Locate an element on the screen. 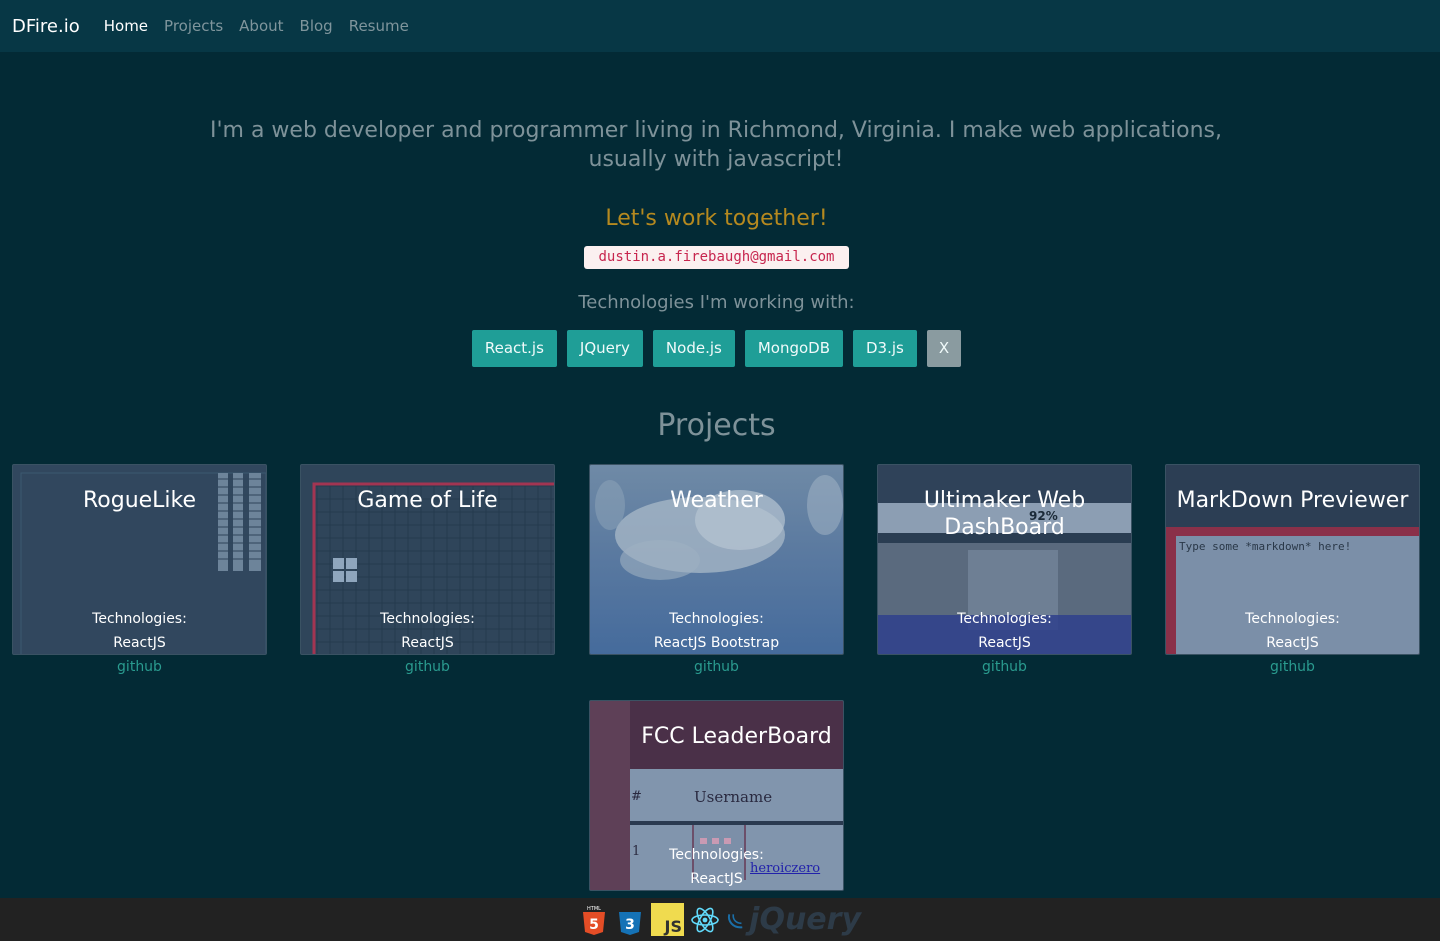 This screenshot has width=1440, height=941. email-address: dustin.a.firebaugh@gmail.com is located at coordinates (716, 257).